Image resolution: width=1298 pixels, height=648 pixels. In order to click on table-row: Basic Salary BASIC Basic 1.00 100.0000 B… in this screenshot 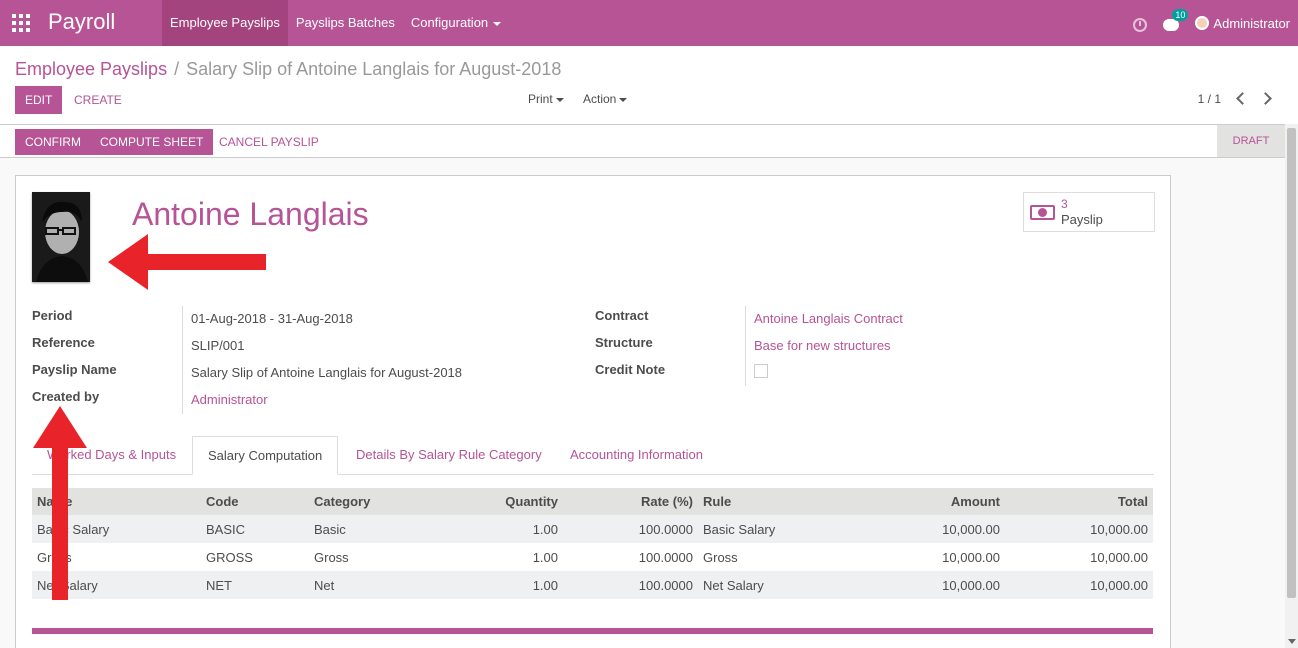, I will do `click(592, 529)`.